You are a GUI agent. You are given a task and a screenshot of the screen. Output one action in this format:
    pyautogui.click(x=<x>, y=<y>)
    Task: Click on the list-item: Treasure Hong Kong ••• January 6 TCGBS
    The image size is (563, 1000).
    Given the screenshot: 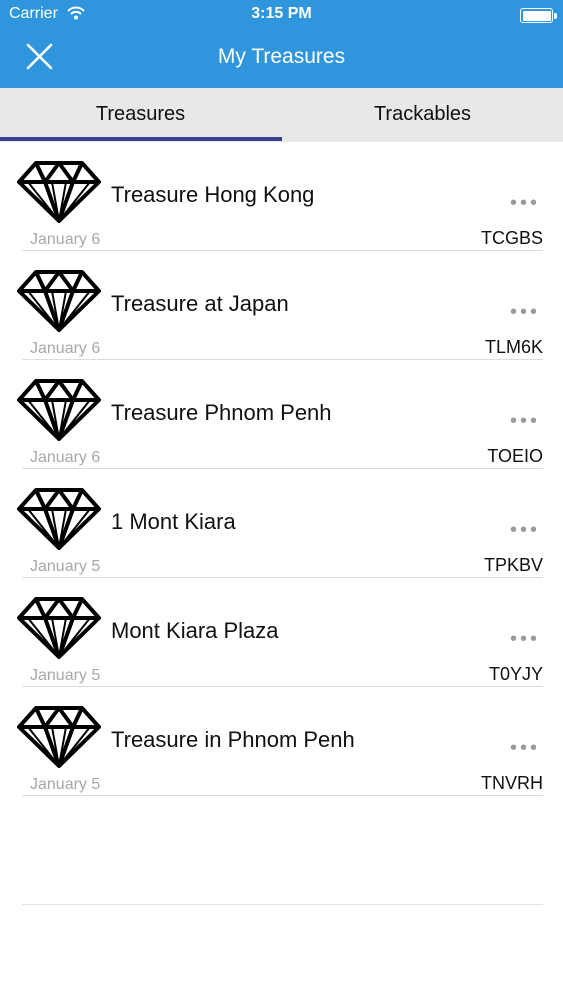 What is the action you would take?
    pyautogui.click(x=281, y=196)
    